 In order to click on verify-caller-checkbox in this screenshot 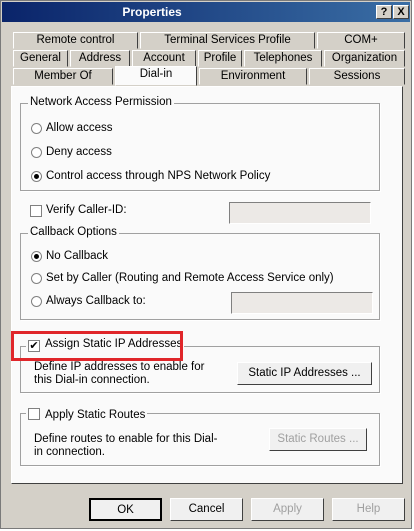, I will do `click(36, 211)`.